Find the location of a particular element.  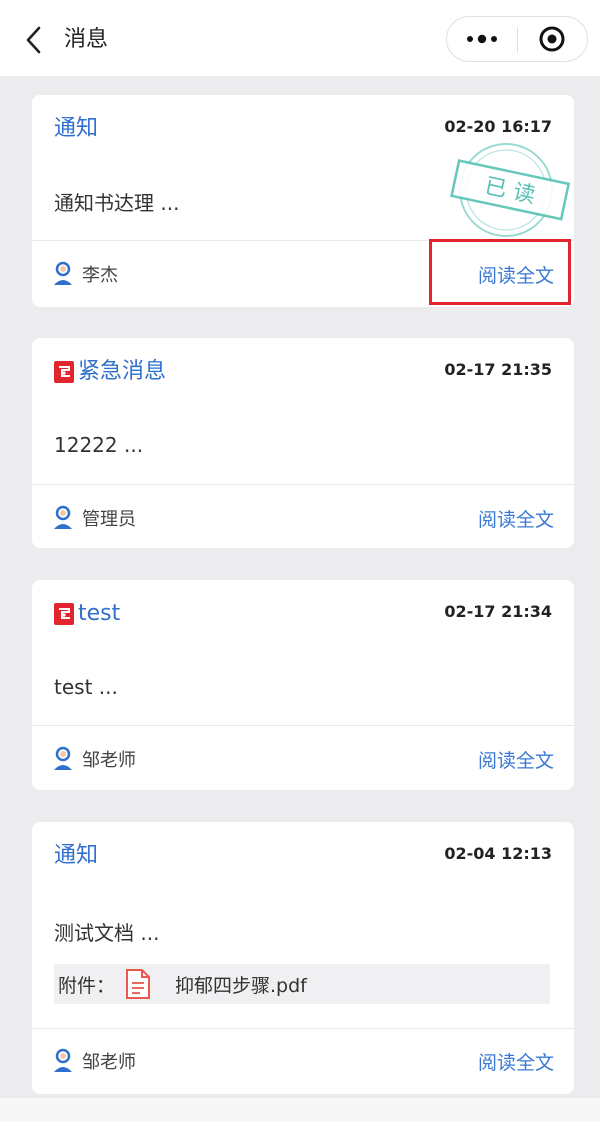

page-title: 消息 is located at coordinates (86, 39).